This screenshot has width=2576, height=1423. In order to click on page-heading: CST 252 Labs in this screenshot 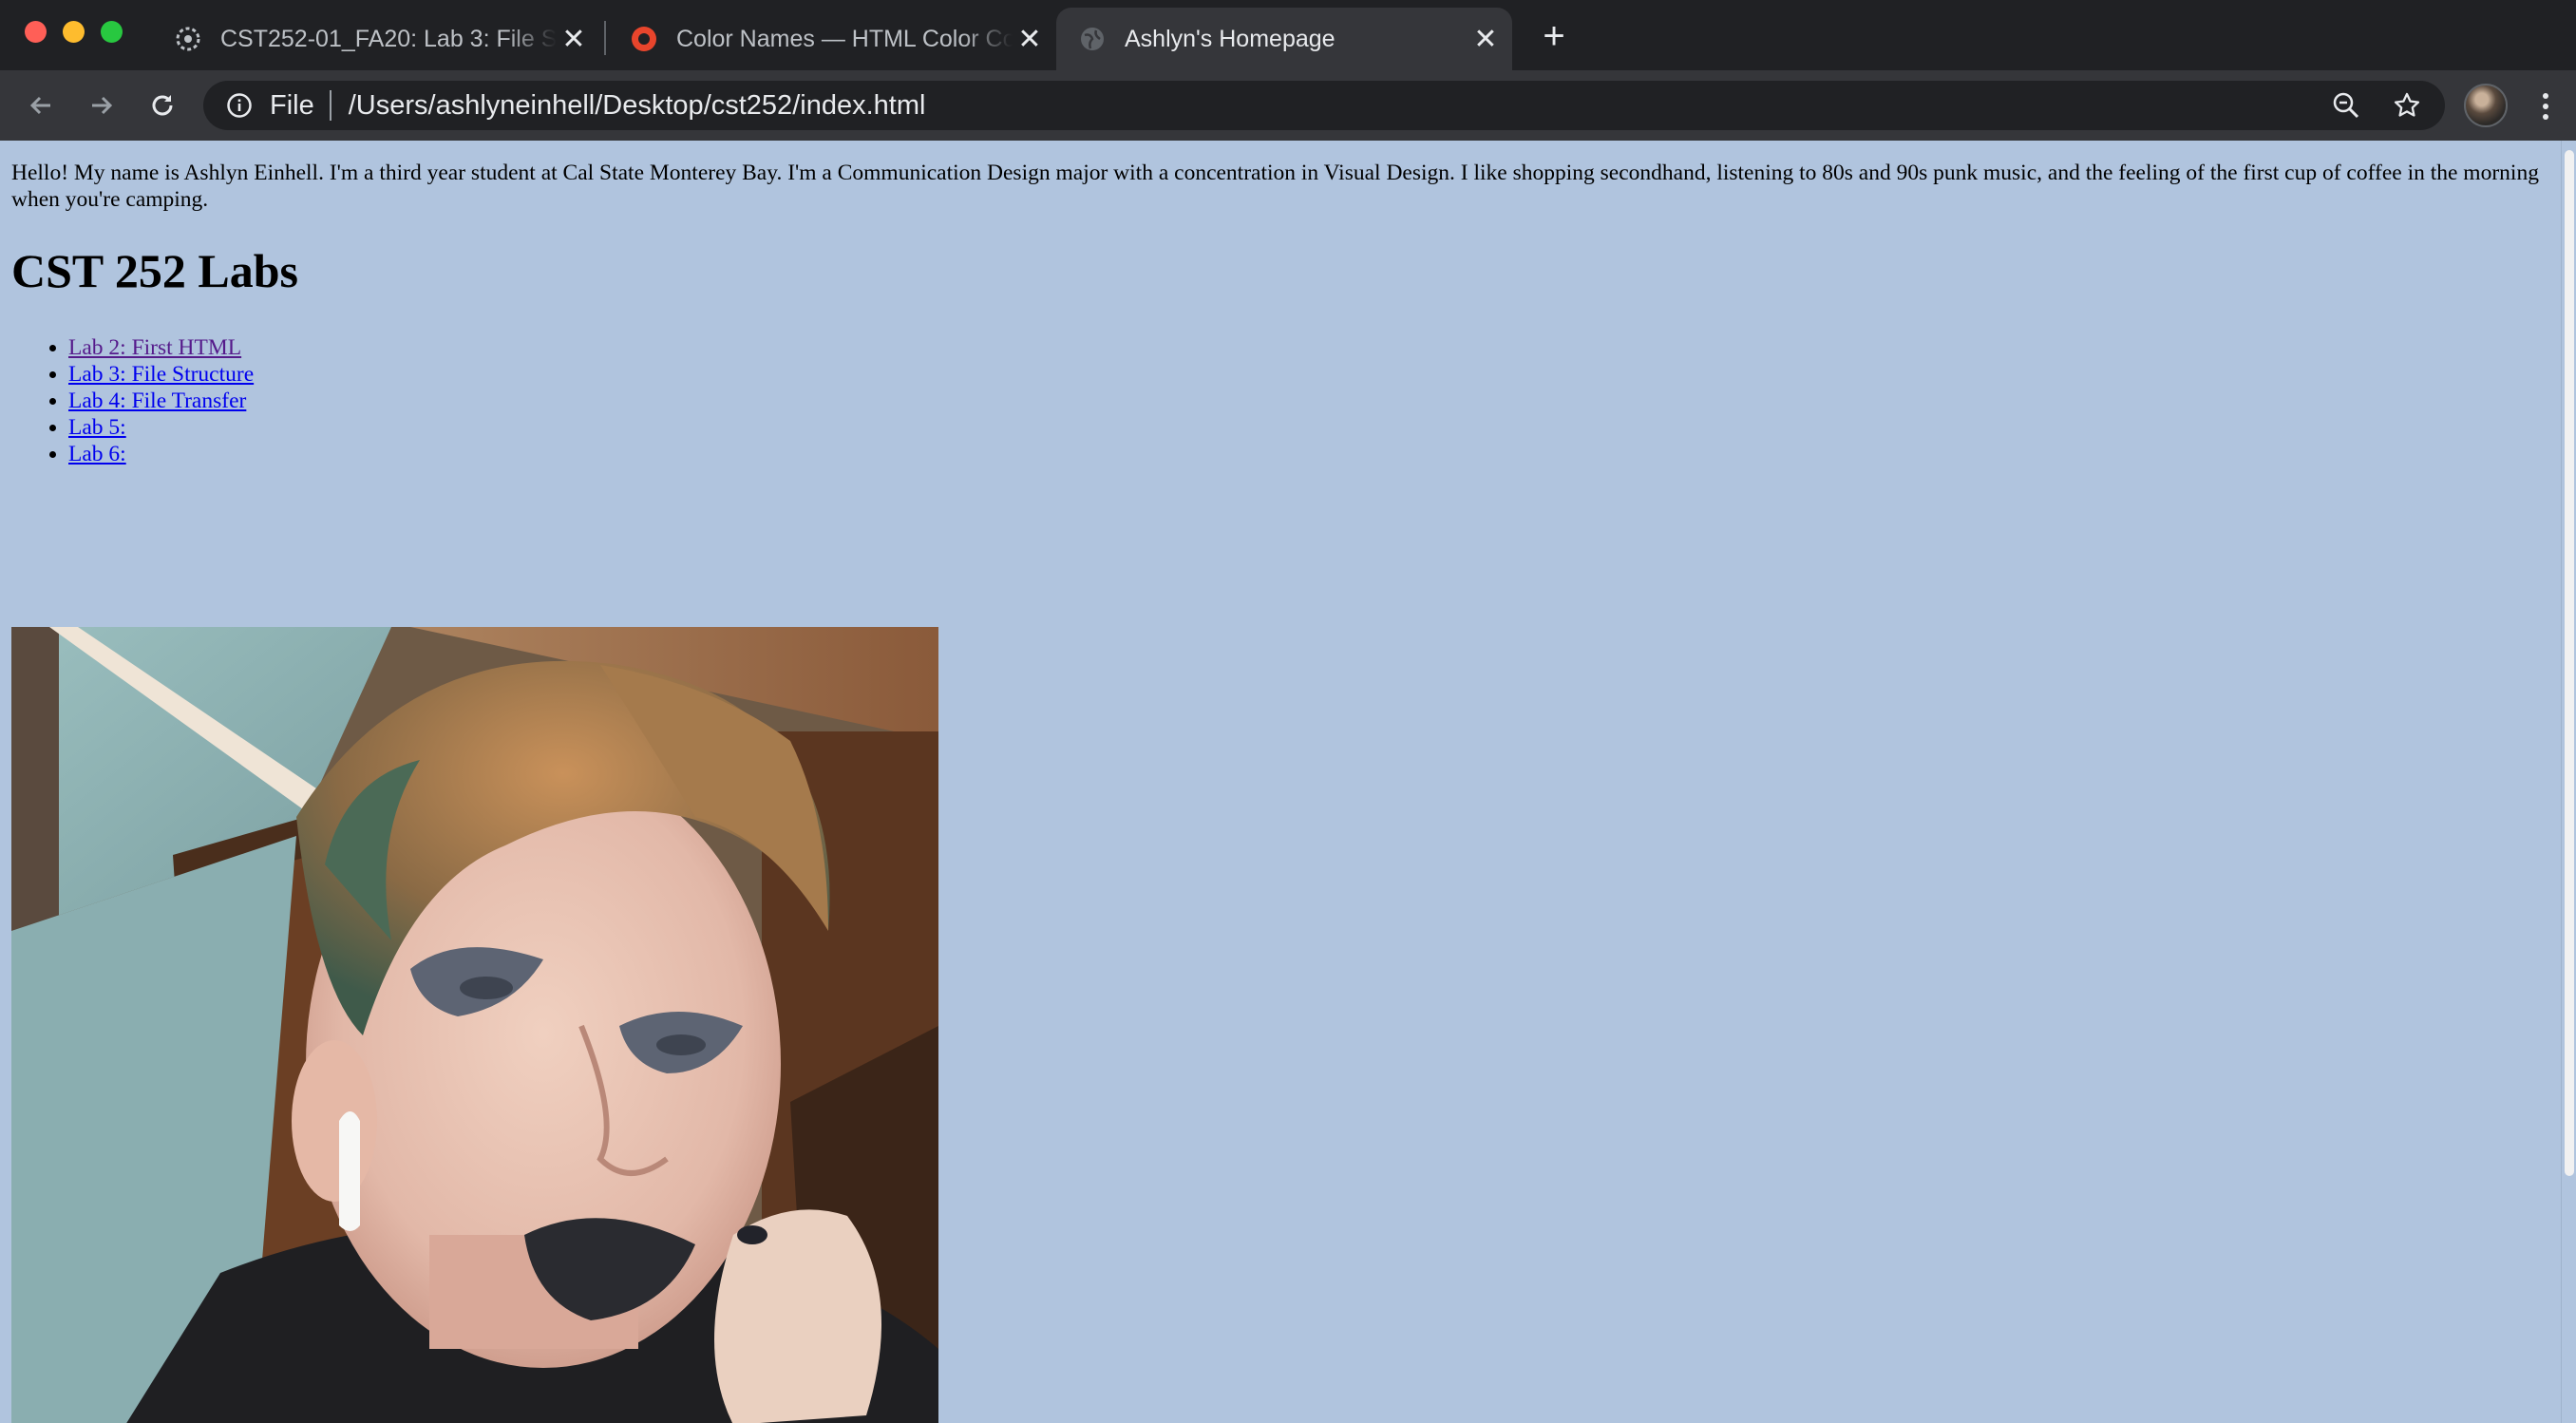, I will do `click(154, 270)`.